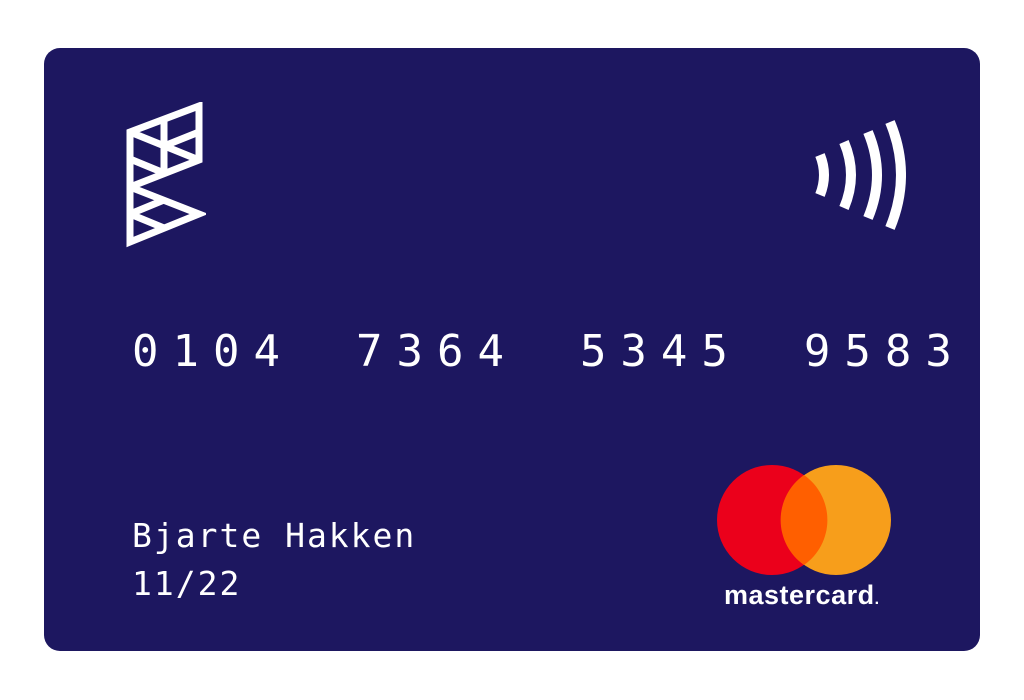  I want to click on card-number-group-4: 9583, so click(884, 351).